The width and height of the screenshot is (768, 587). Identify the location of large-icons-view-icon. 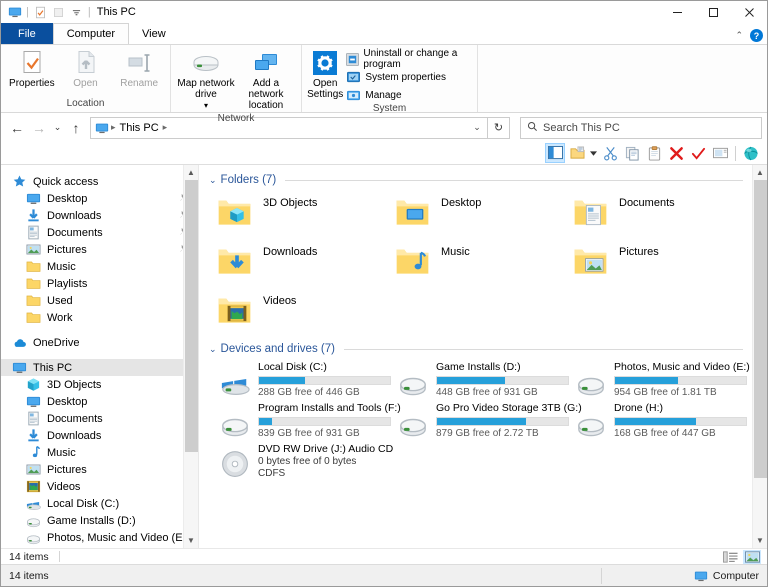
(752, 556).